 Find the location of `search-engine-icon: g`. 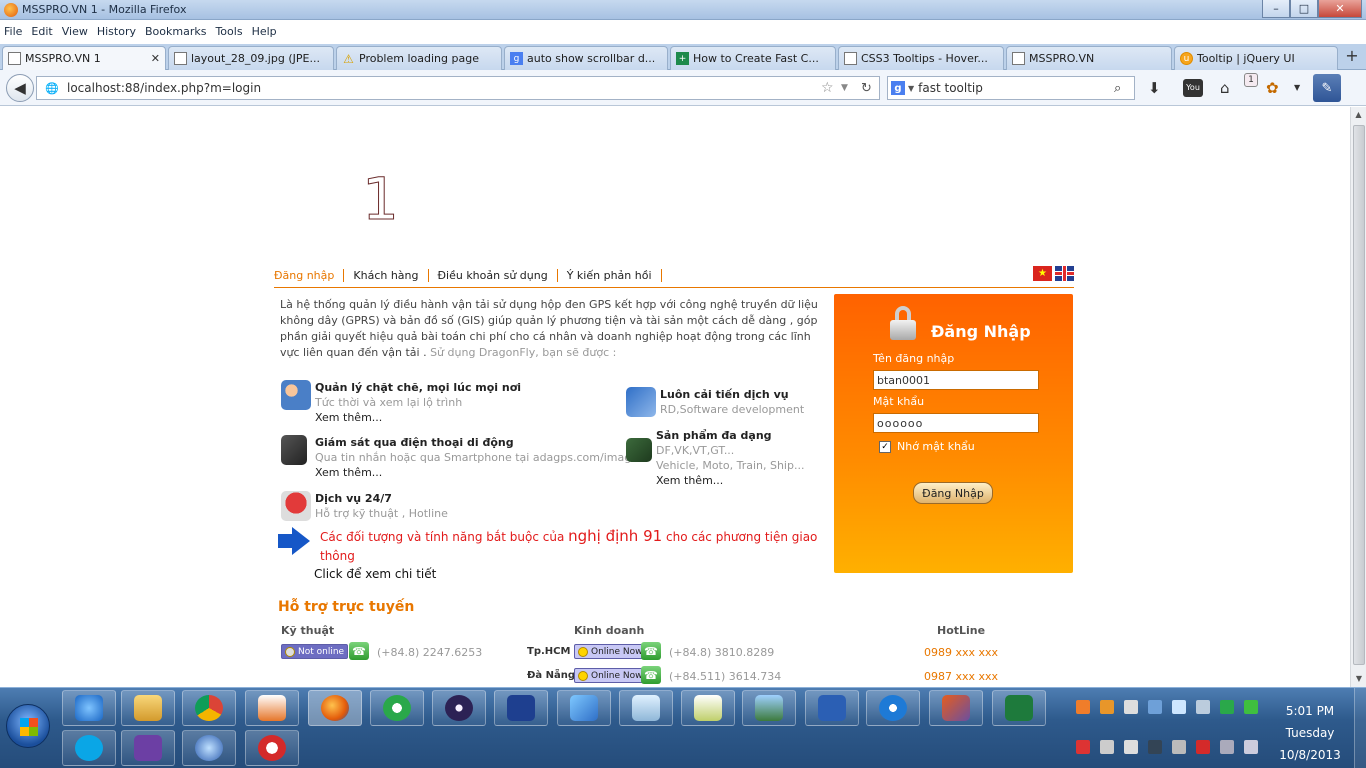

search-engine-icon: g is located at coordinates (898, 88).